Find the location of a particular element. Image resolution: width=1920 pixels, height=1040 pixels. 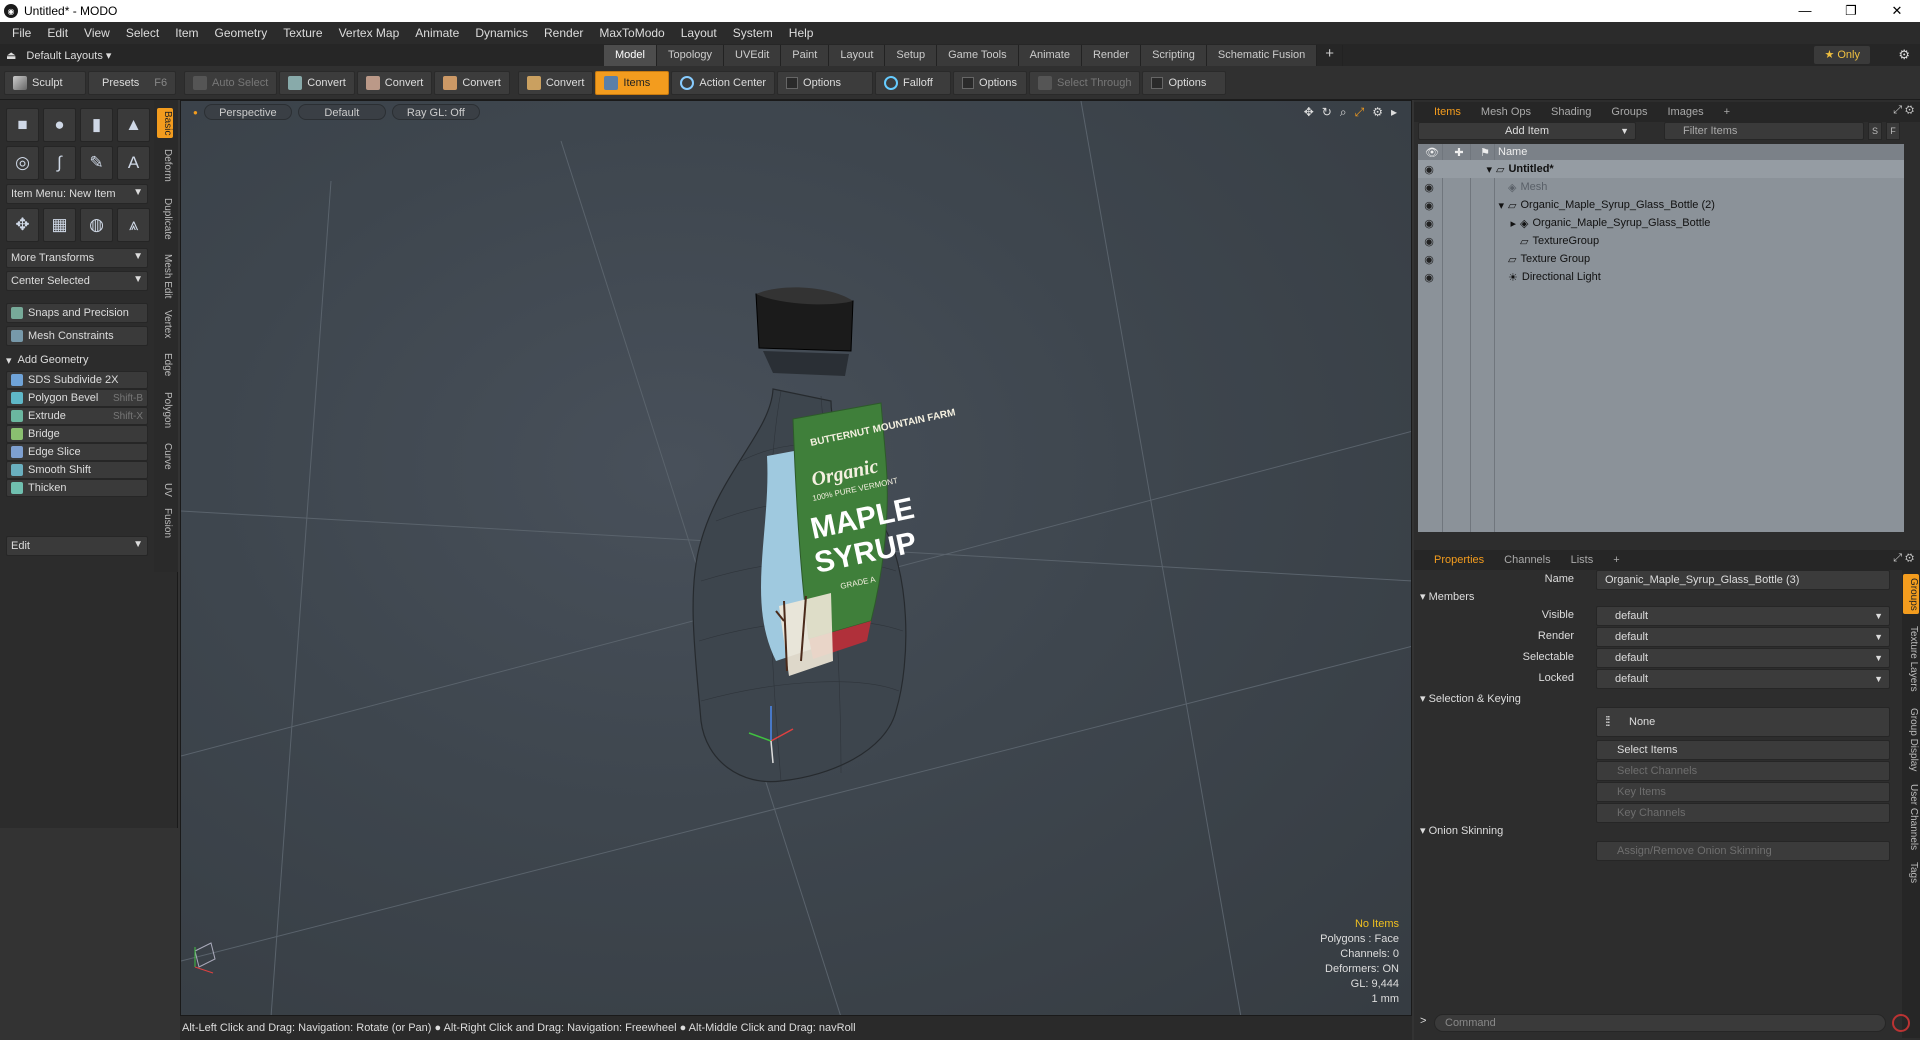

vtab-deform: Deform is located at coordinates (165, 165).